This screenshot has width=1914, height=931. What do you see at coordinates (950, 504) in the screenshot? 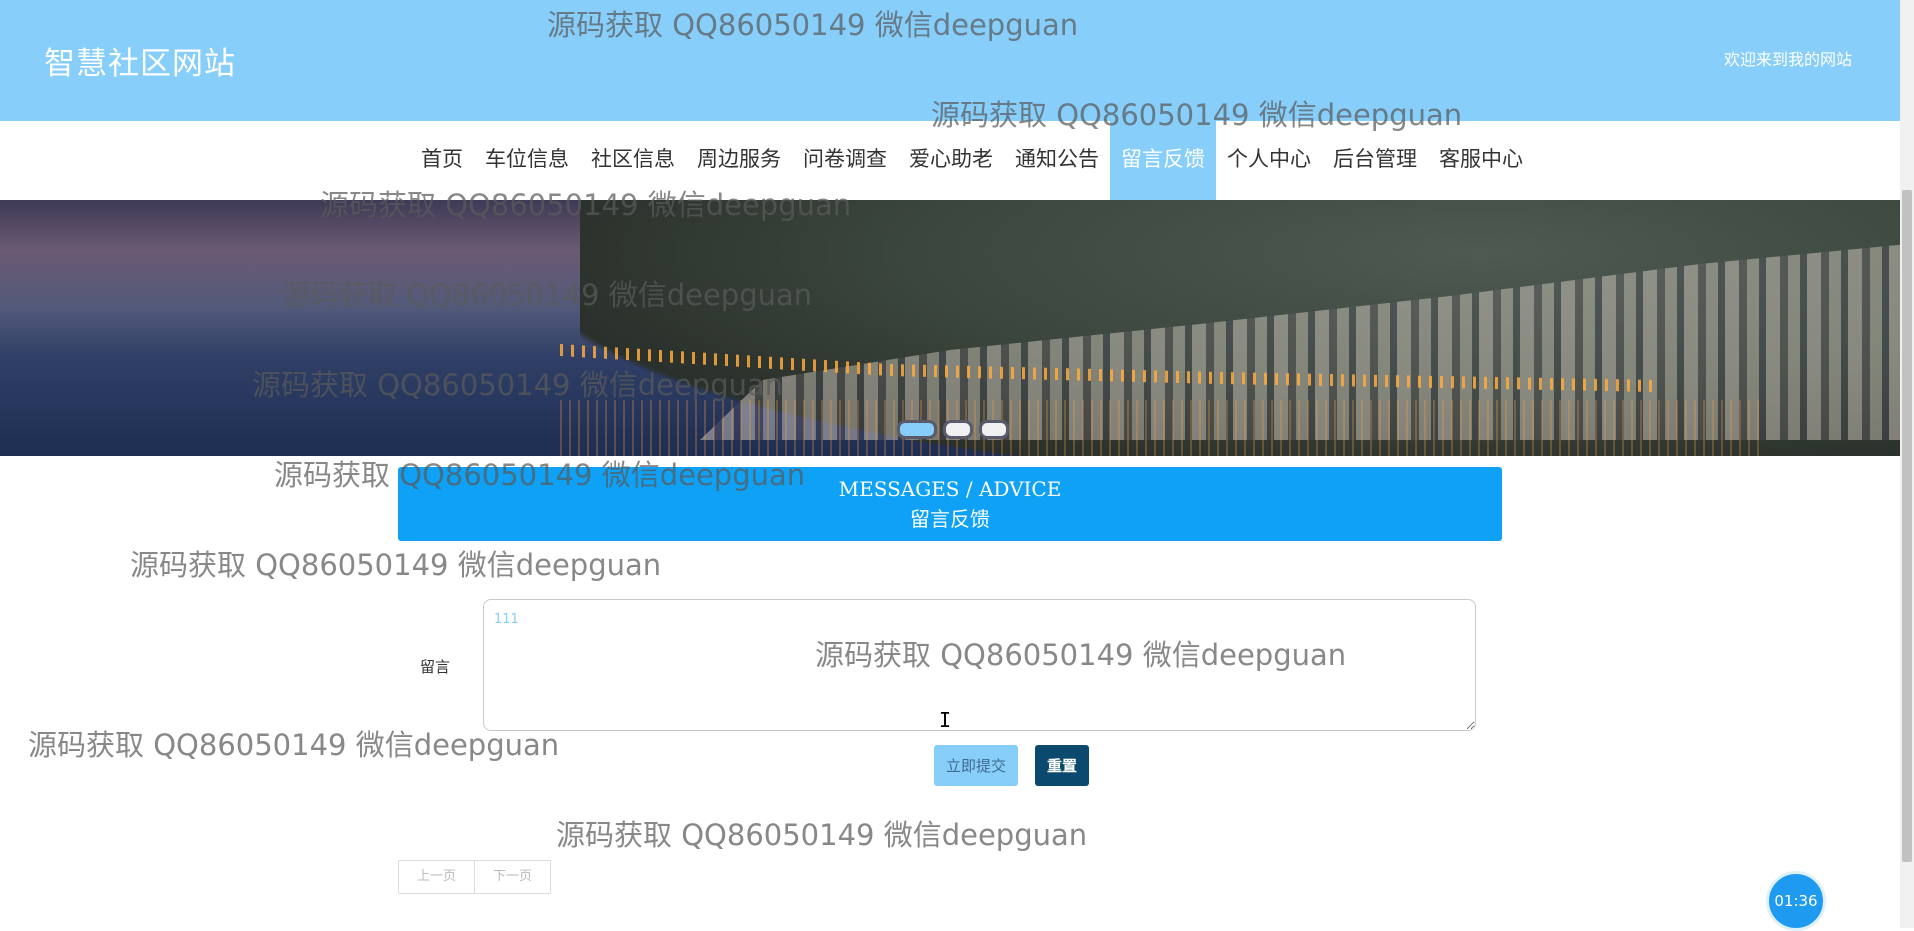
I see `section-title-bar: MESSAGES / ADVICE 留言反馈` at bounding box center [950, 504].